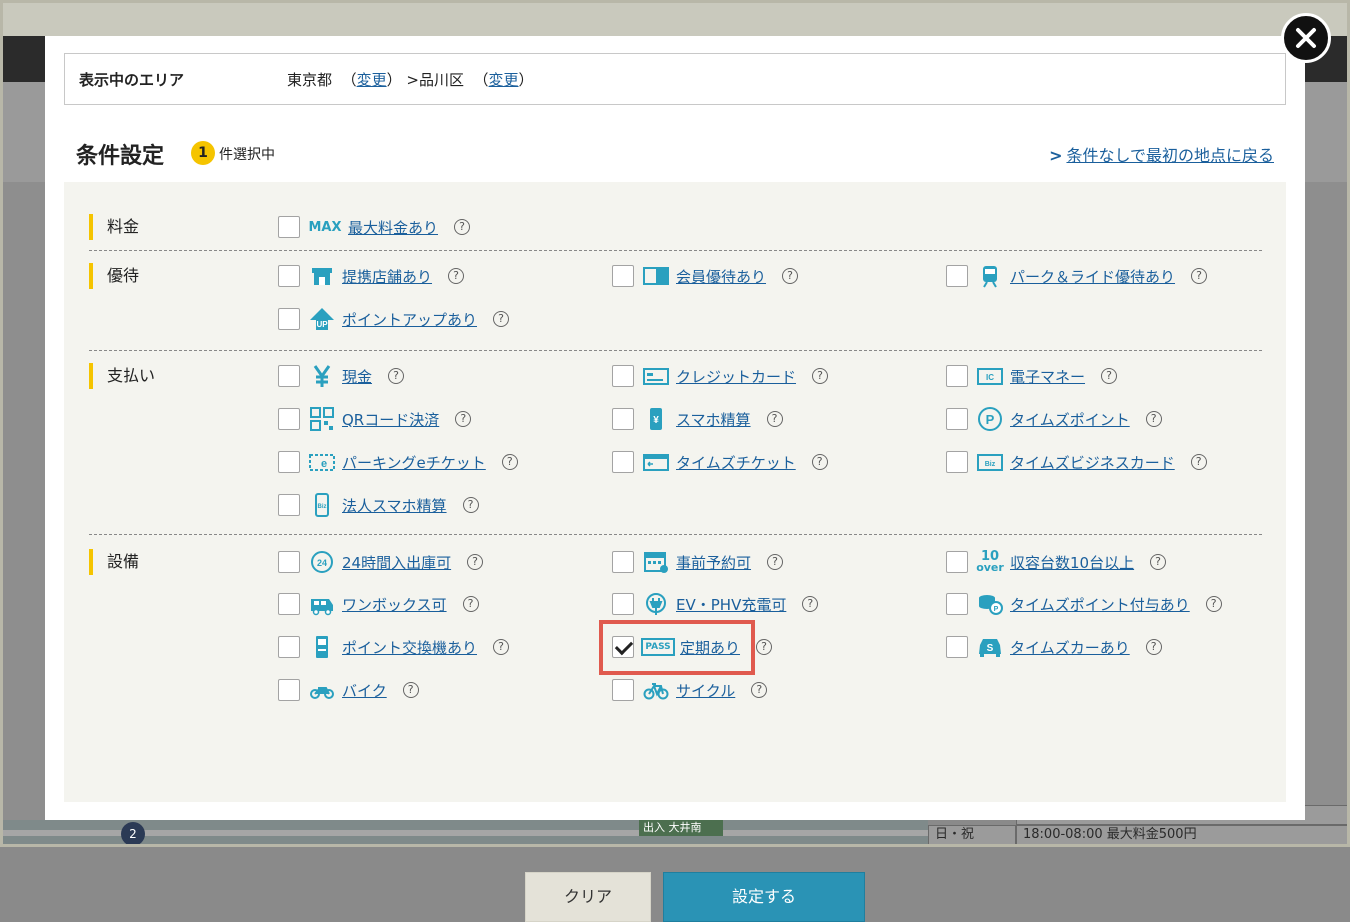  I want to click on option-label: パーキングeチケット, so click(414, 462).